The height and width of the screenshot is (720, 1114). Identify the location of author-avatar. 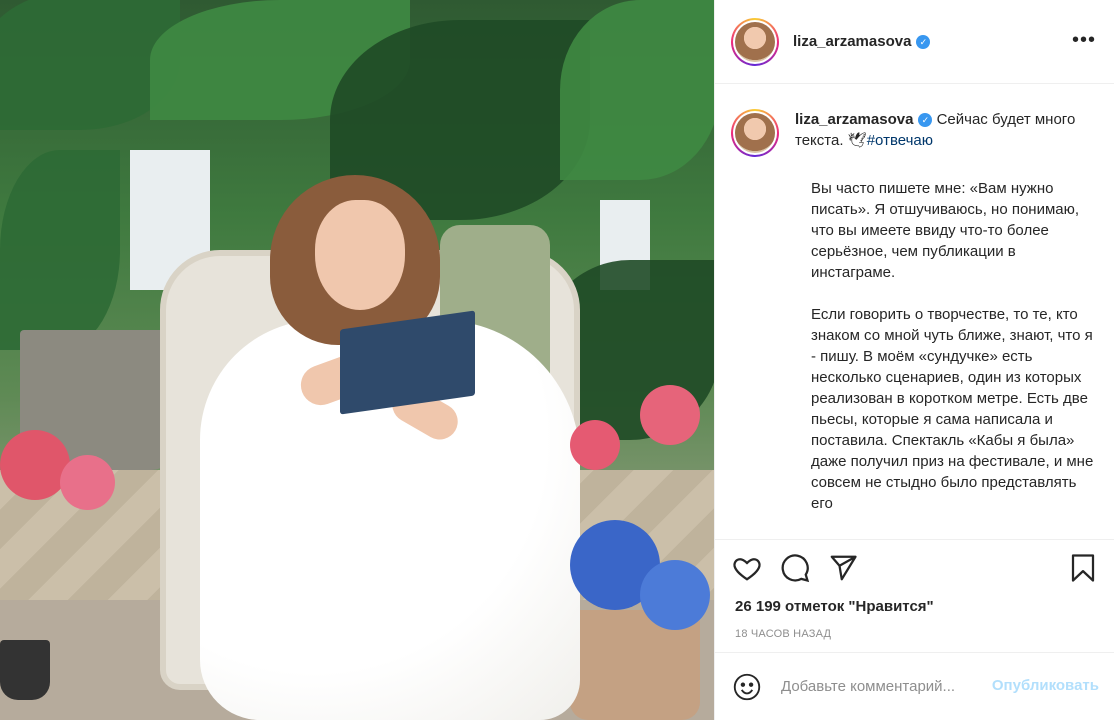
(755, 41).